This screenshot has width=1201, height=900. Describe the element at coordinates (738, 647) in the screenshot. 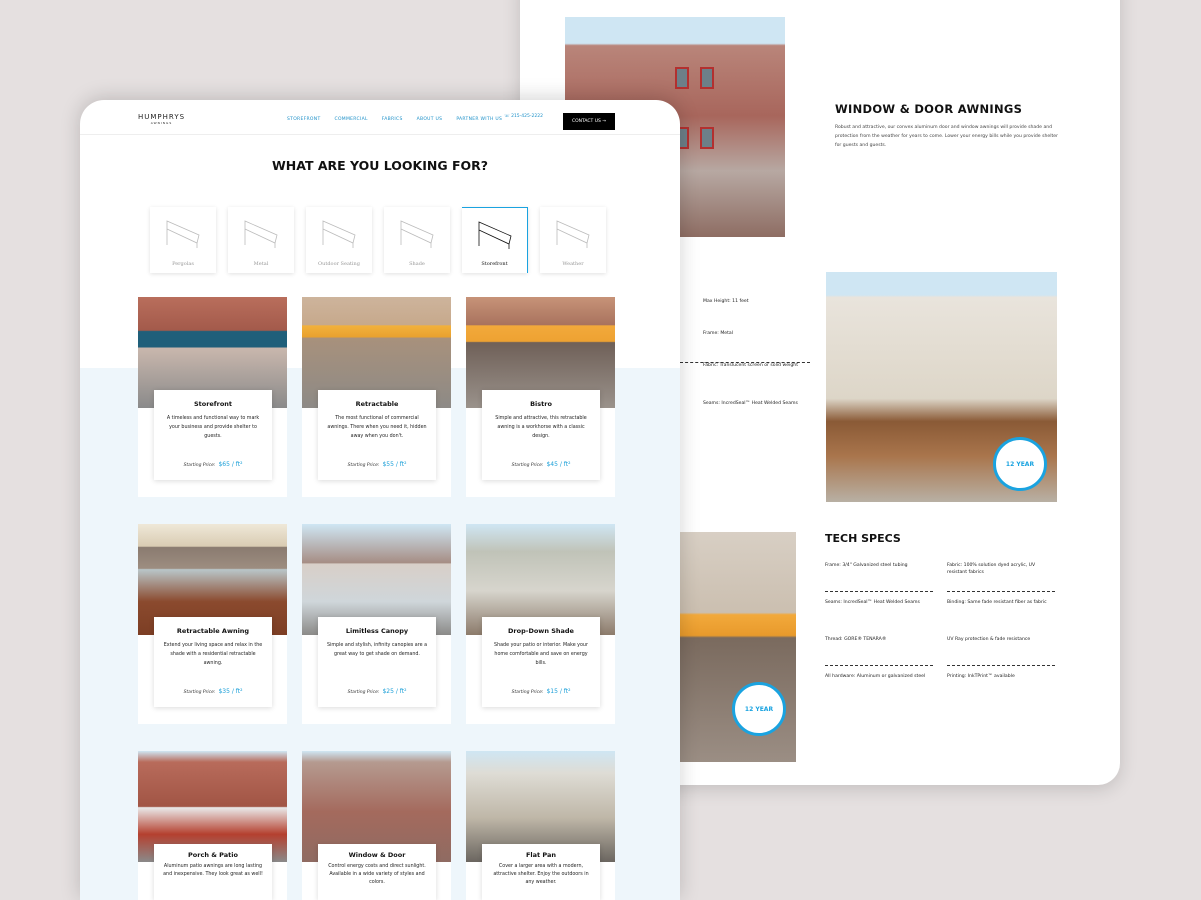

I see `bistro-awning-photo: 12 YEAR` at that location.